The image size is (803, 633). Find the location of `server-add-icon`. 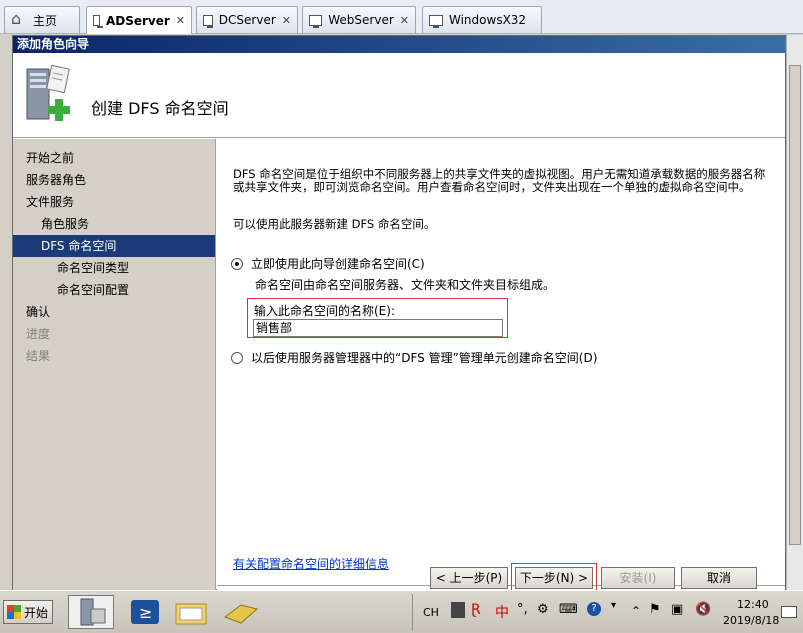

server-add-icon is located at coordinates (48, 92).